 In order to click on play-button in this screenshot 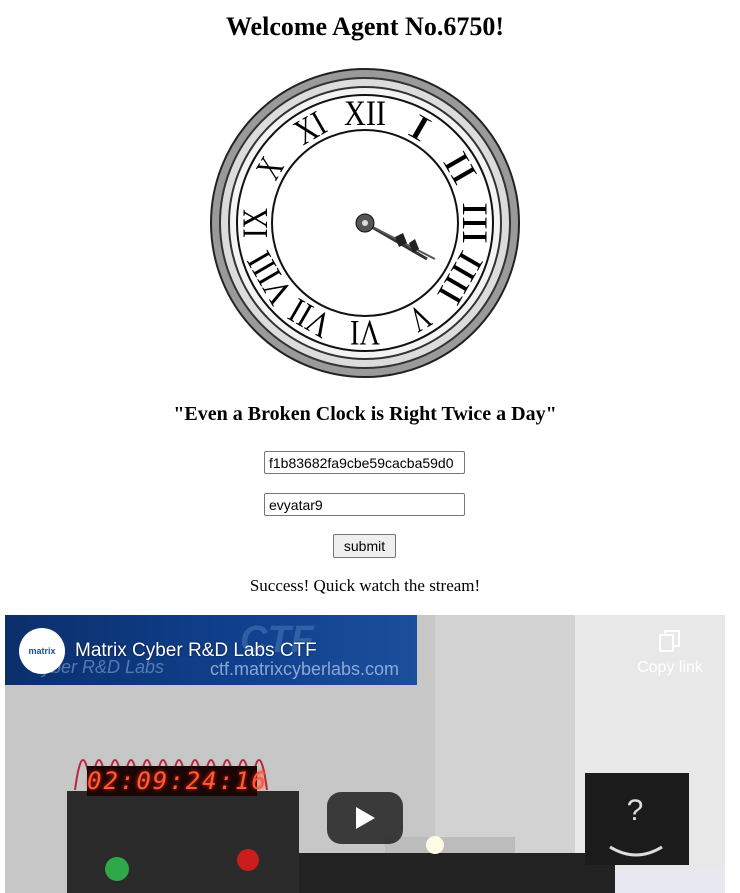, I will do `click(365, 818)`.